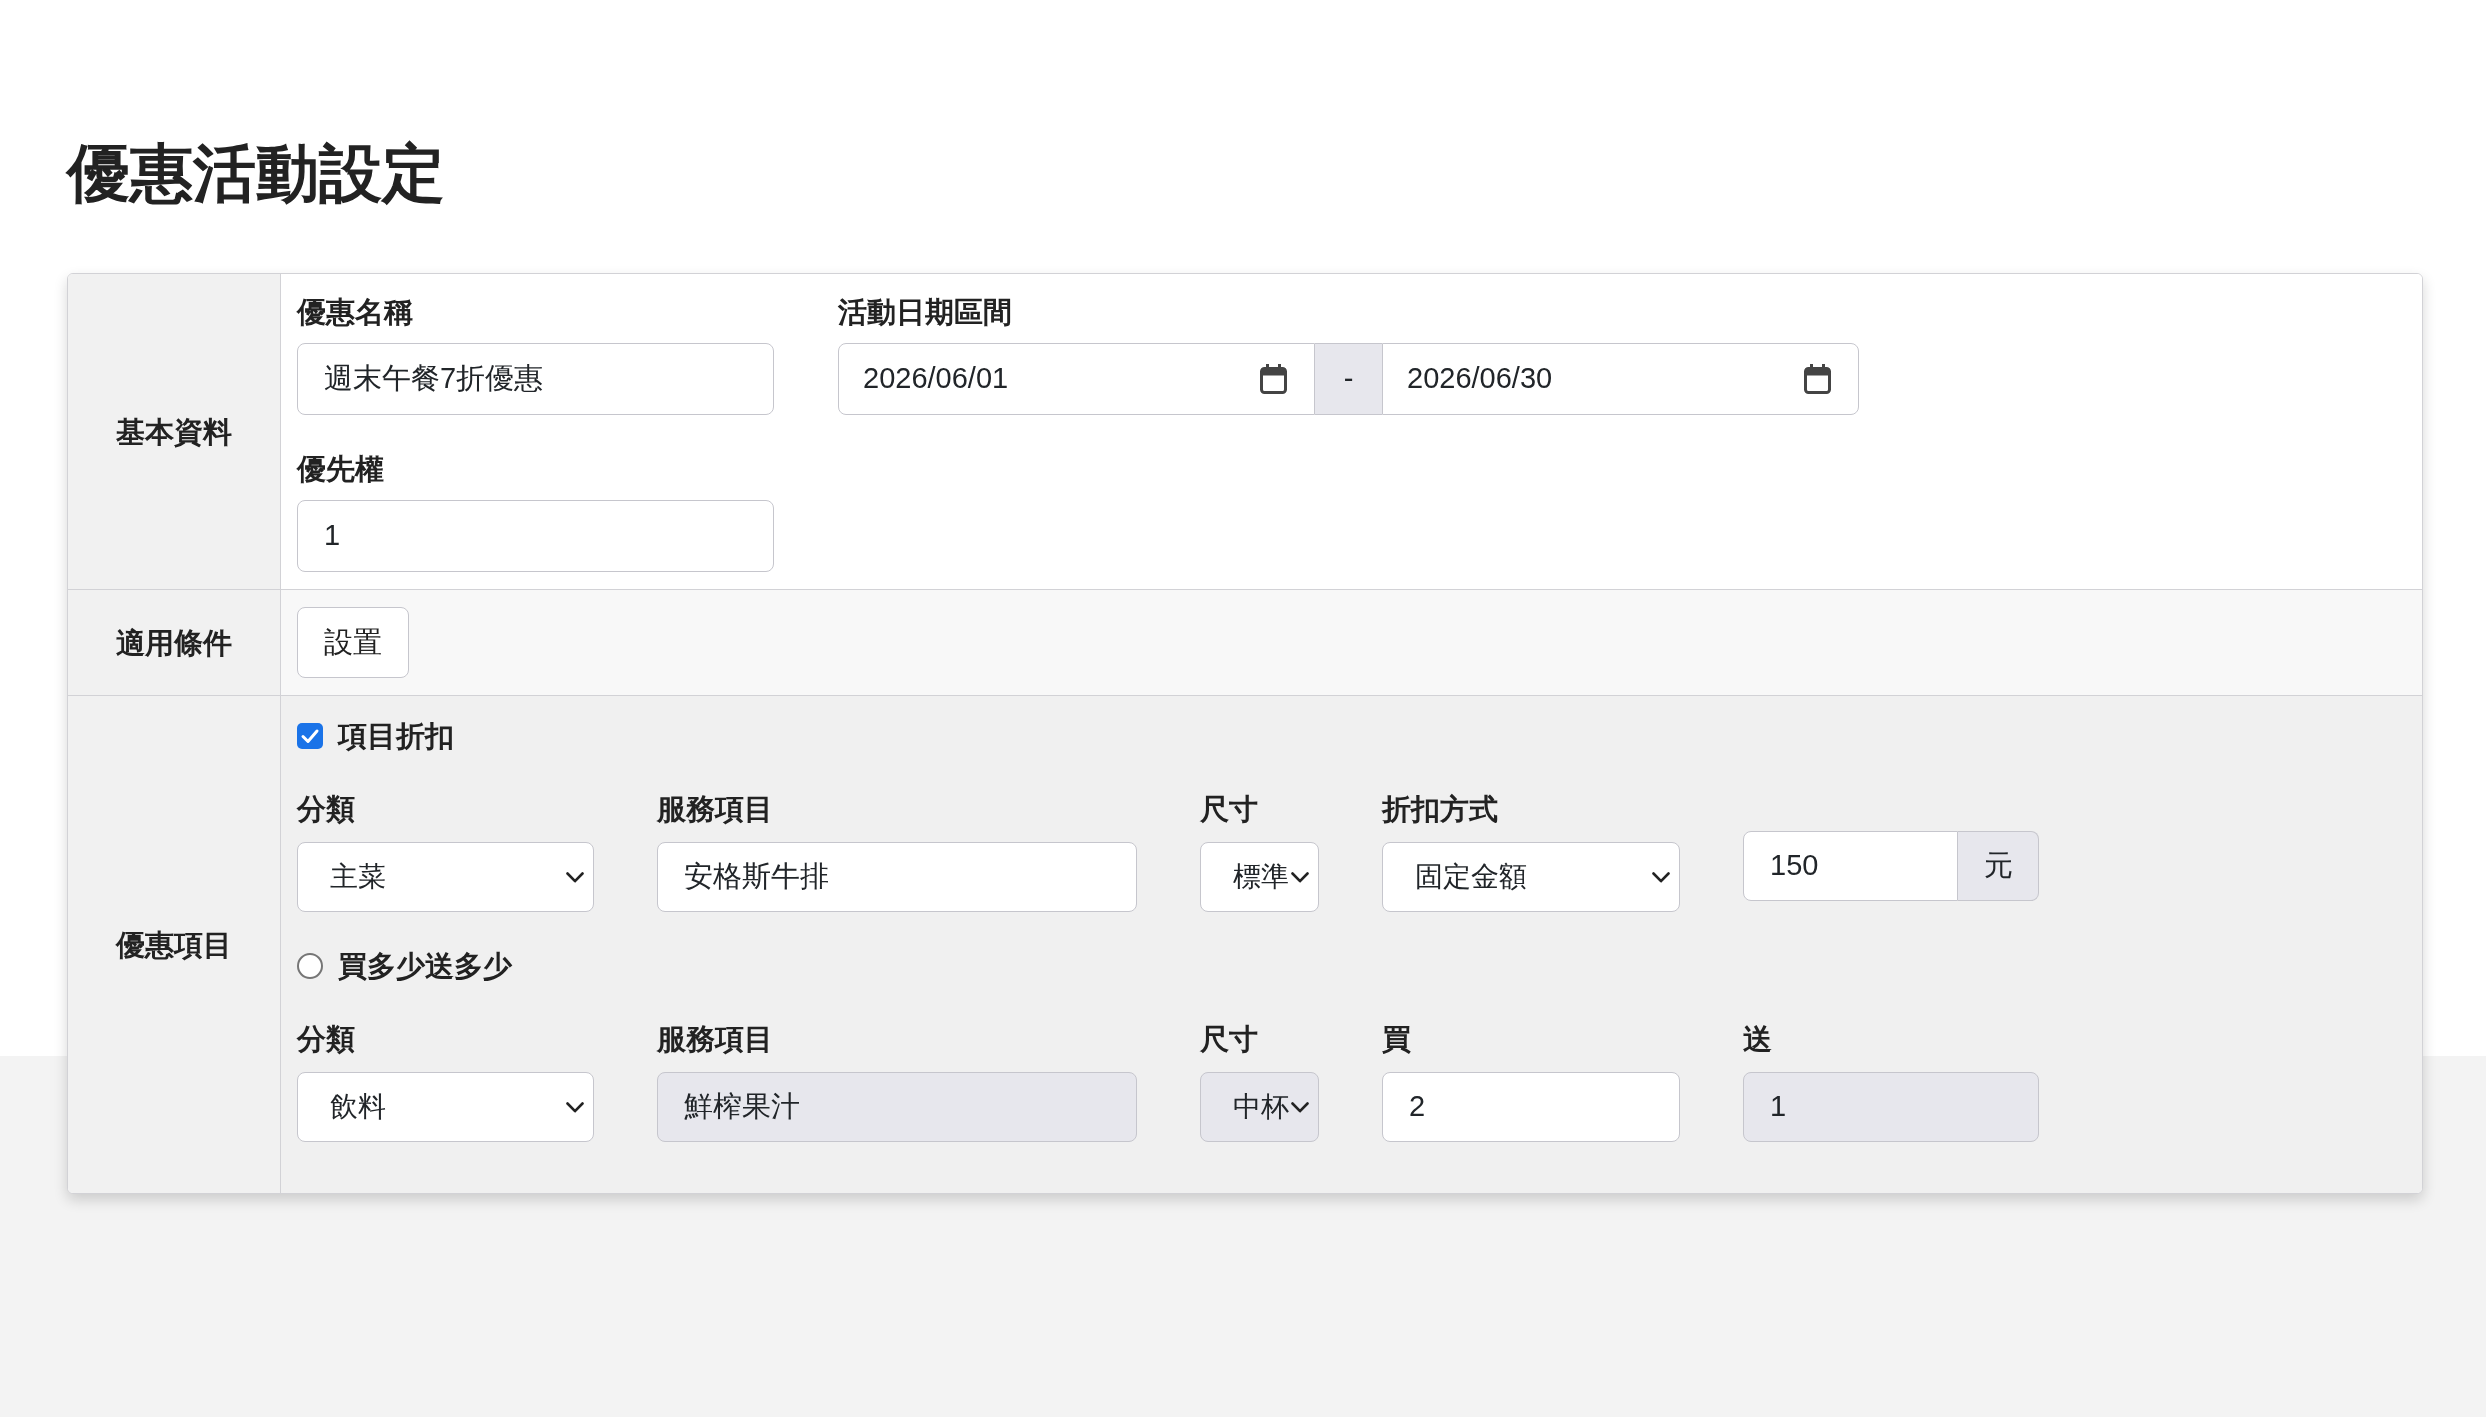 The width and height of the screenshot is (2486, 1417). Describe the element at coordinates (174, 945) in the screenshot. I see `section-label: 優惠項目` at that location.